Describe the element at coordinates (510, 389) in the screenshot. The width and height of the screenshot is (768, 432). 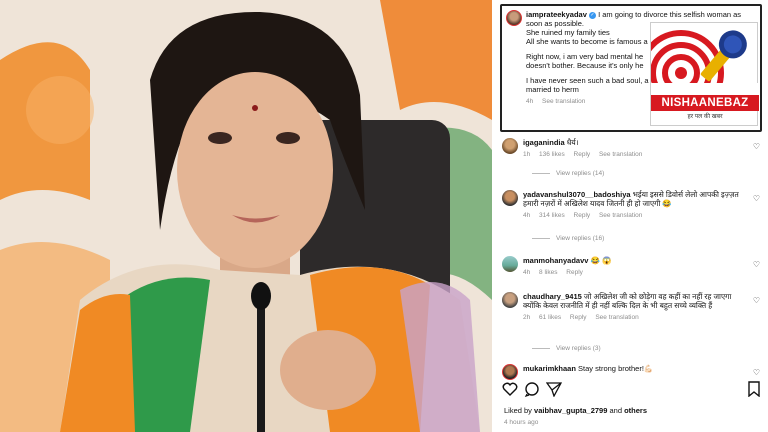
I see `heart-icon` at that location.